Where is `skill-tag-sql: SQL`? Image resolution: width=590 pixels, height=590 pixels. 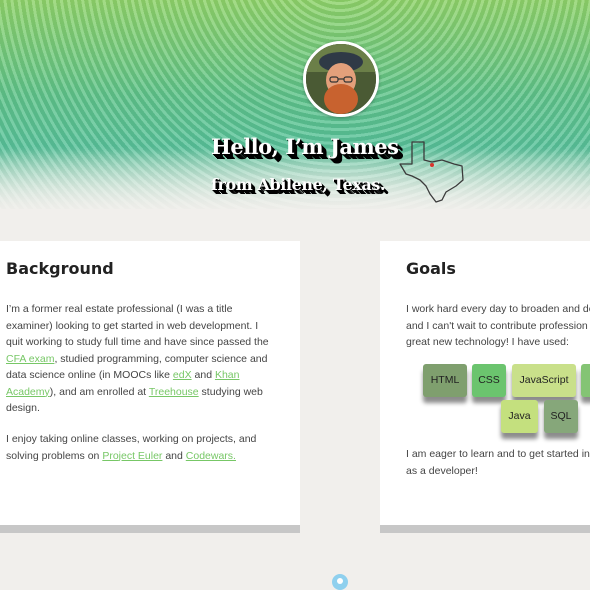
skill-tag-sql: SQL is located at coordinates (561, 416).